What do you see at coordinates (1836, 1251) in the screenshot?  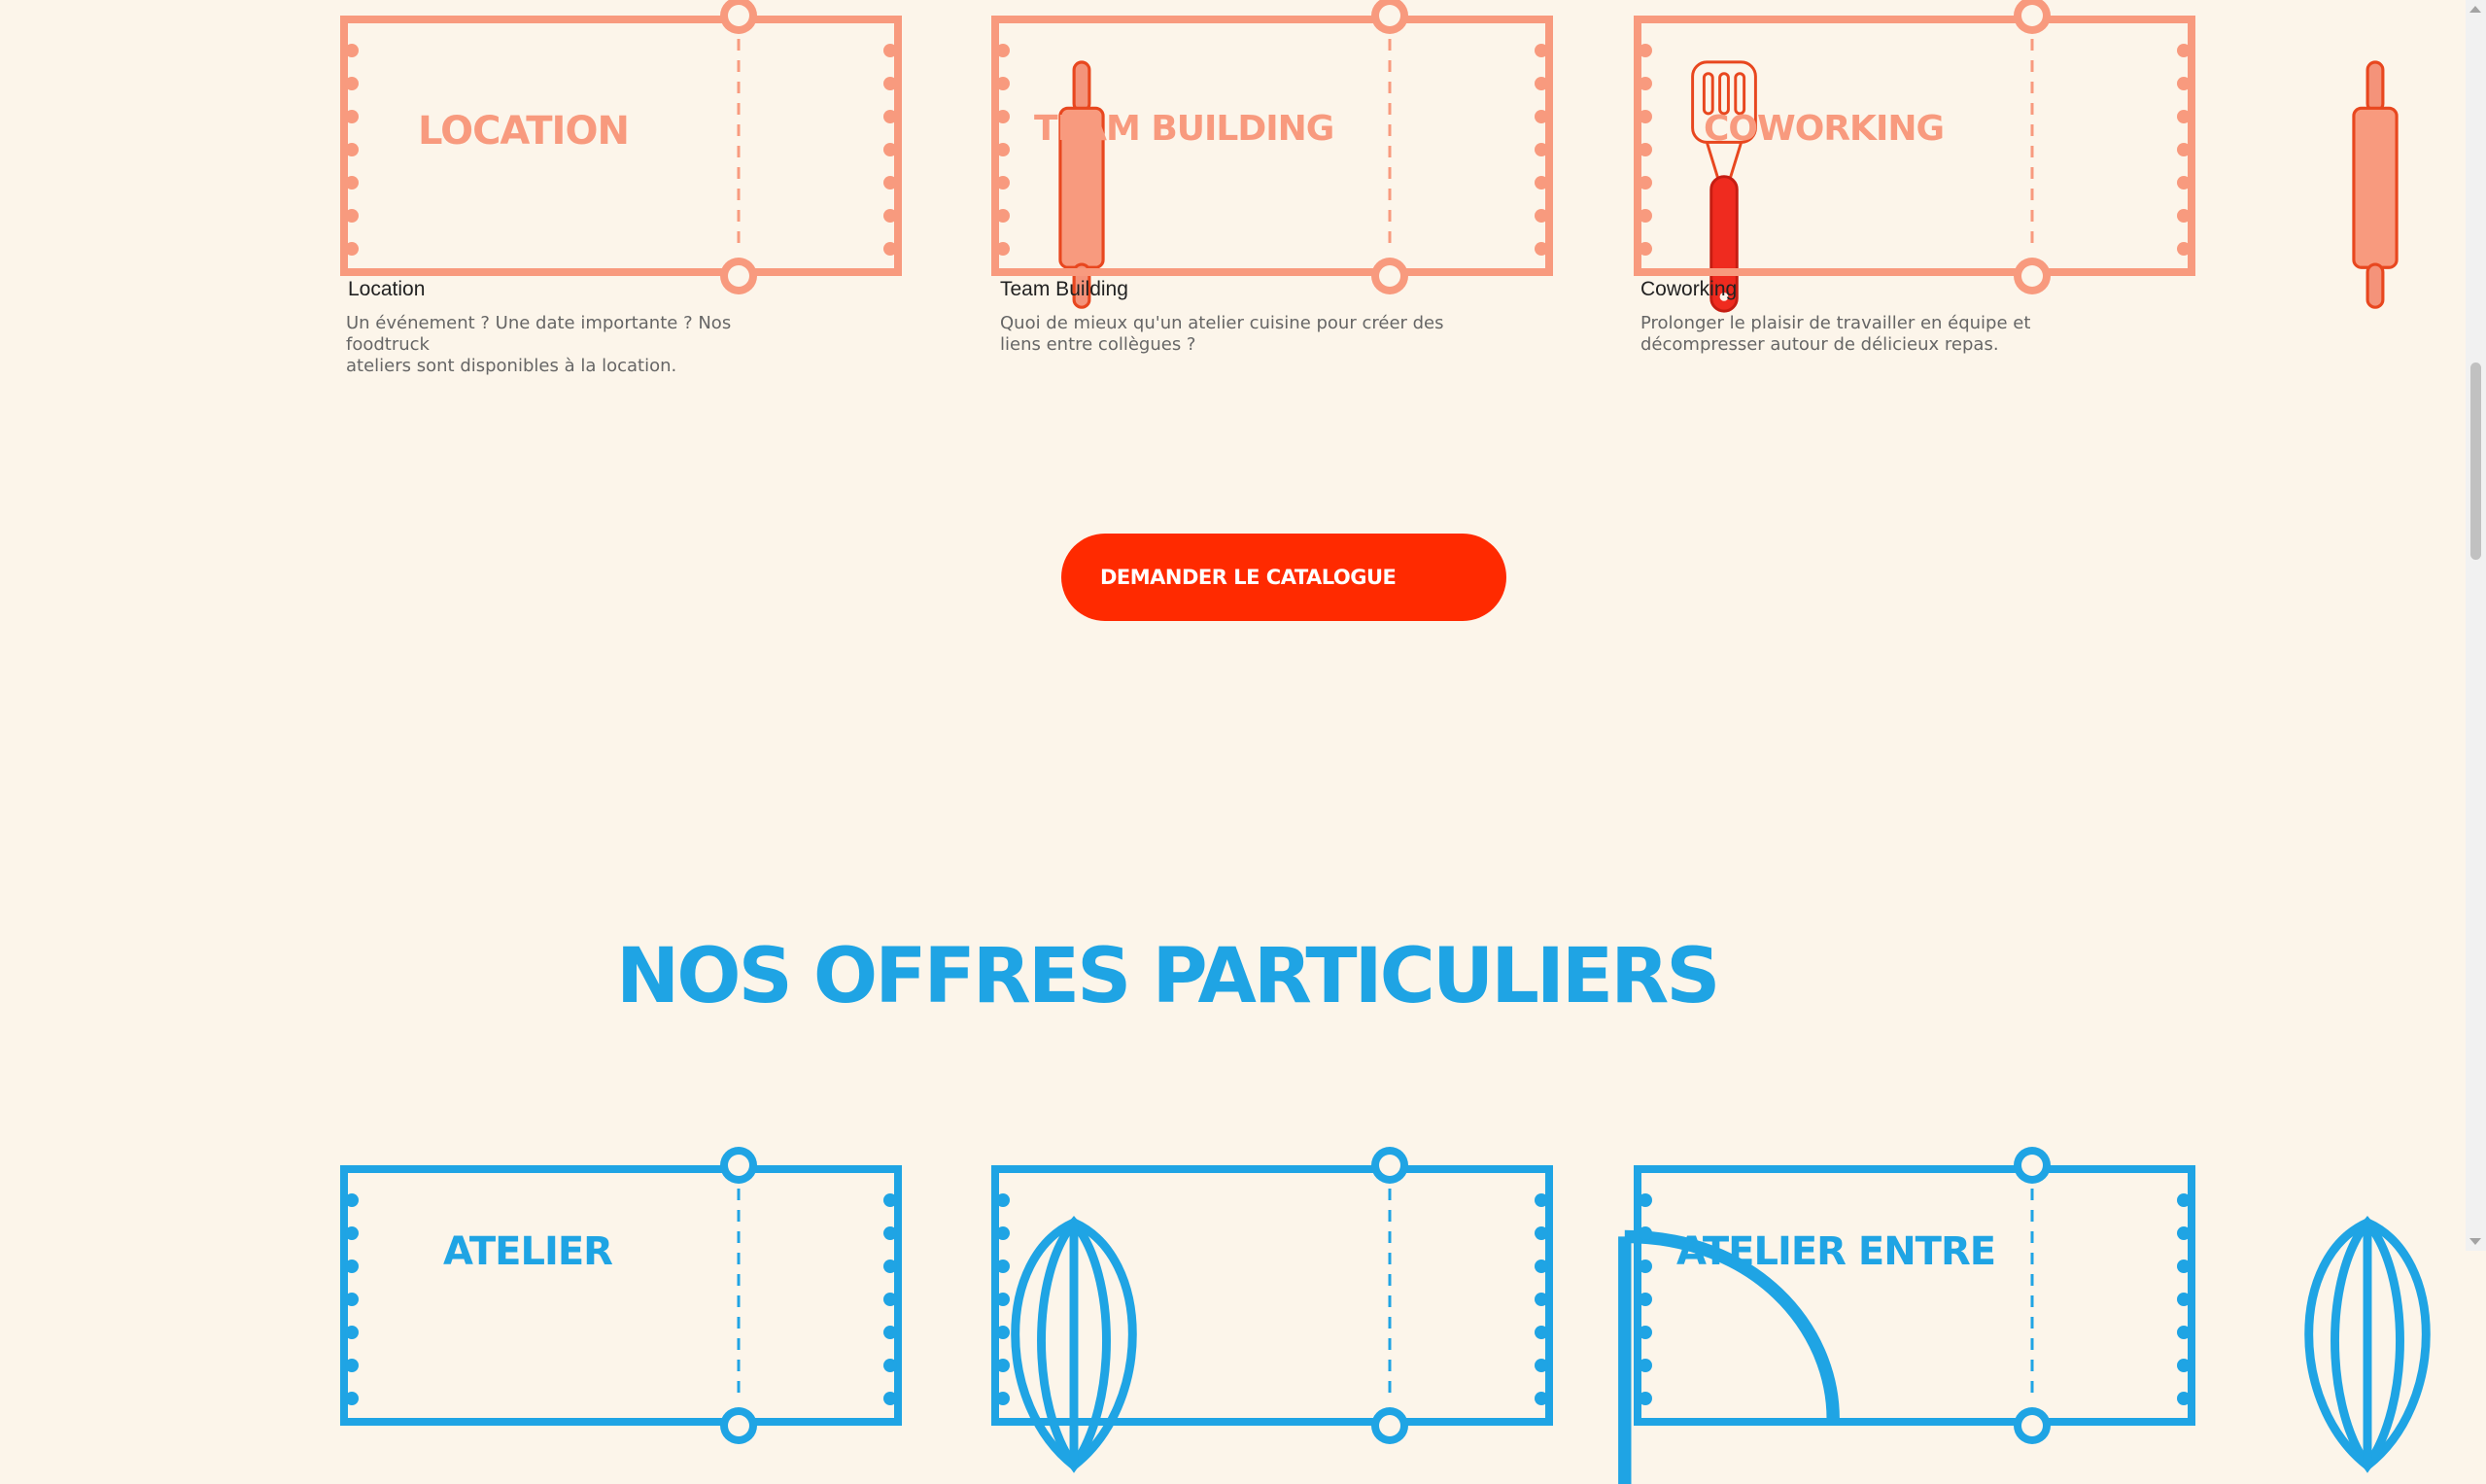 I see `ticket-label: ATELIER ENTRE` at bounding box center [1836, 1251].